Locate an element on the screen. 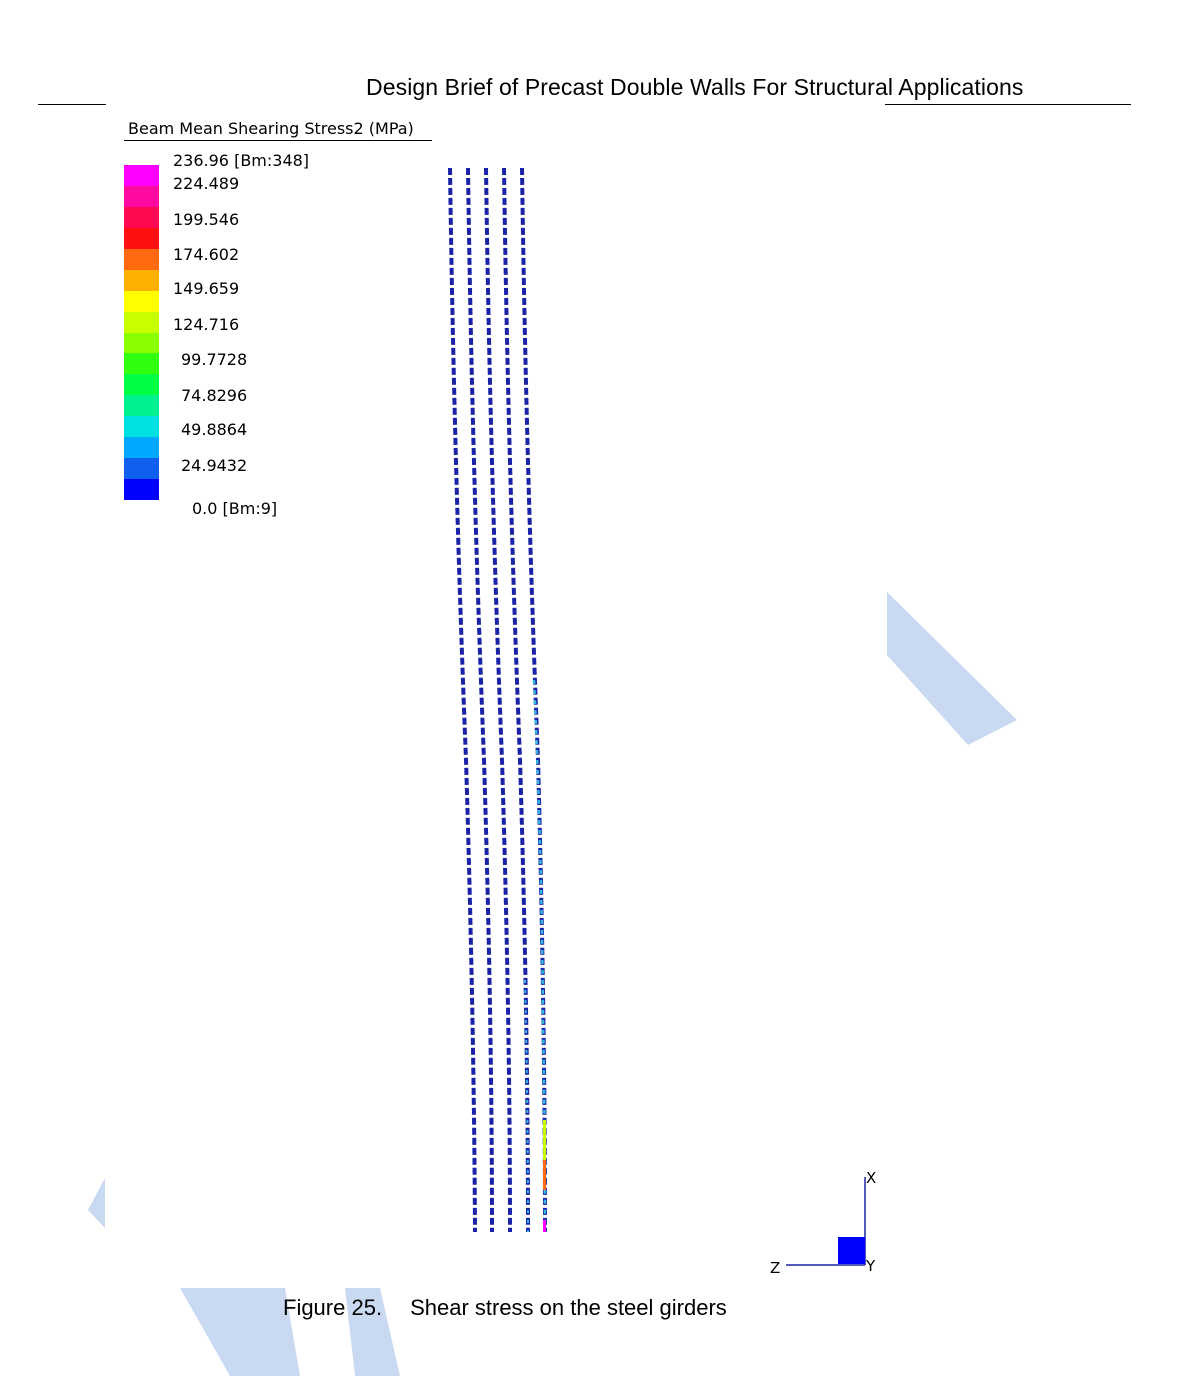 Image resolution: width=1183 pixels, height=1376 pixels. axis-z-label: Z is located at coordinates (775, 1268).